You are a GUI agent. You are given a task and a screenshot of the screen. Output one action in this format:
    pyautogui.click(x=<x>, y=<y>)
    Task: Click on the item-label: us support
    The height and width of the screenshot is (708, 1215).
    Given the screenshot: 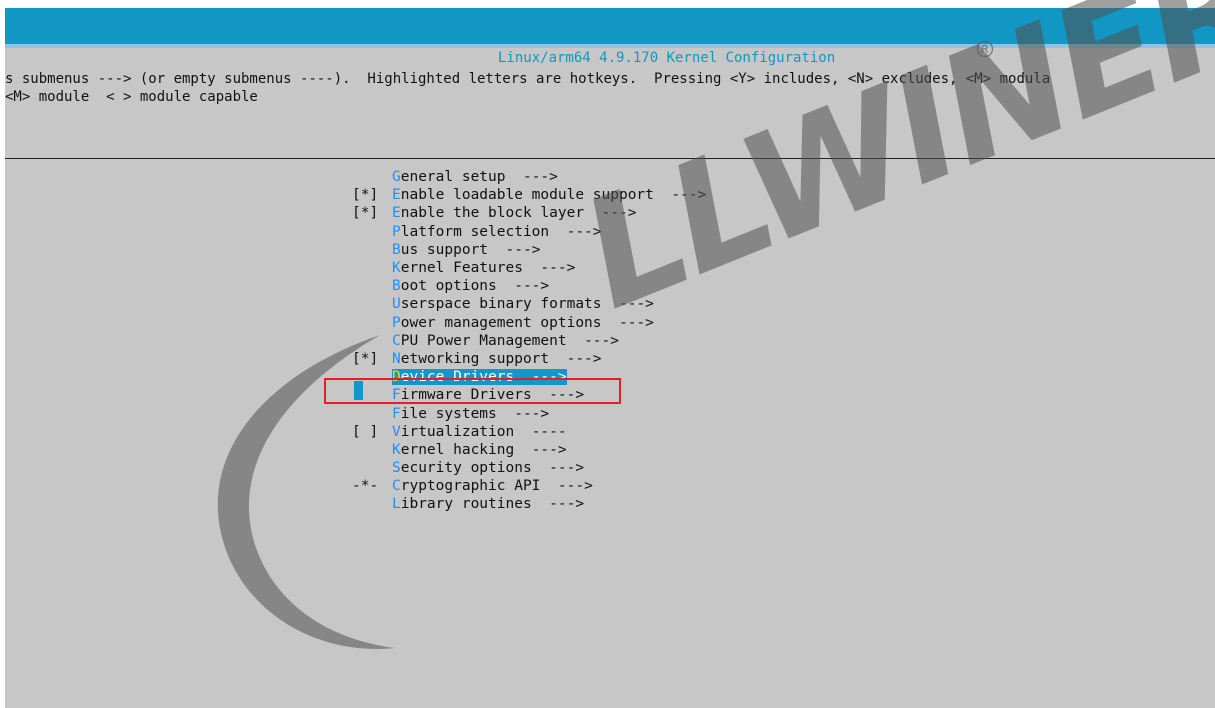 What is the action you would take?
    pyautogui.click(x=444, y=249)
    